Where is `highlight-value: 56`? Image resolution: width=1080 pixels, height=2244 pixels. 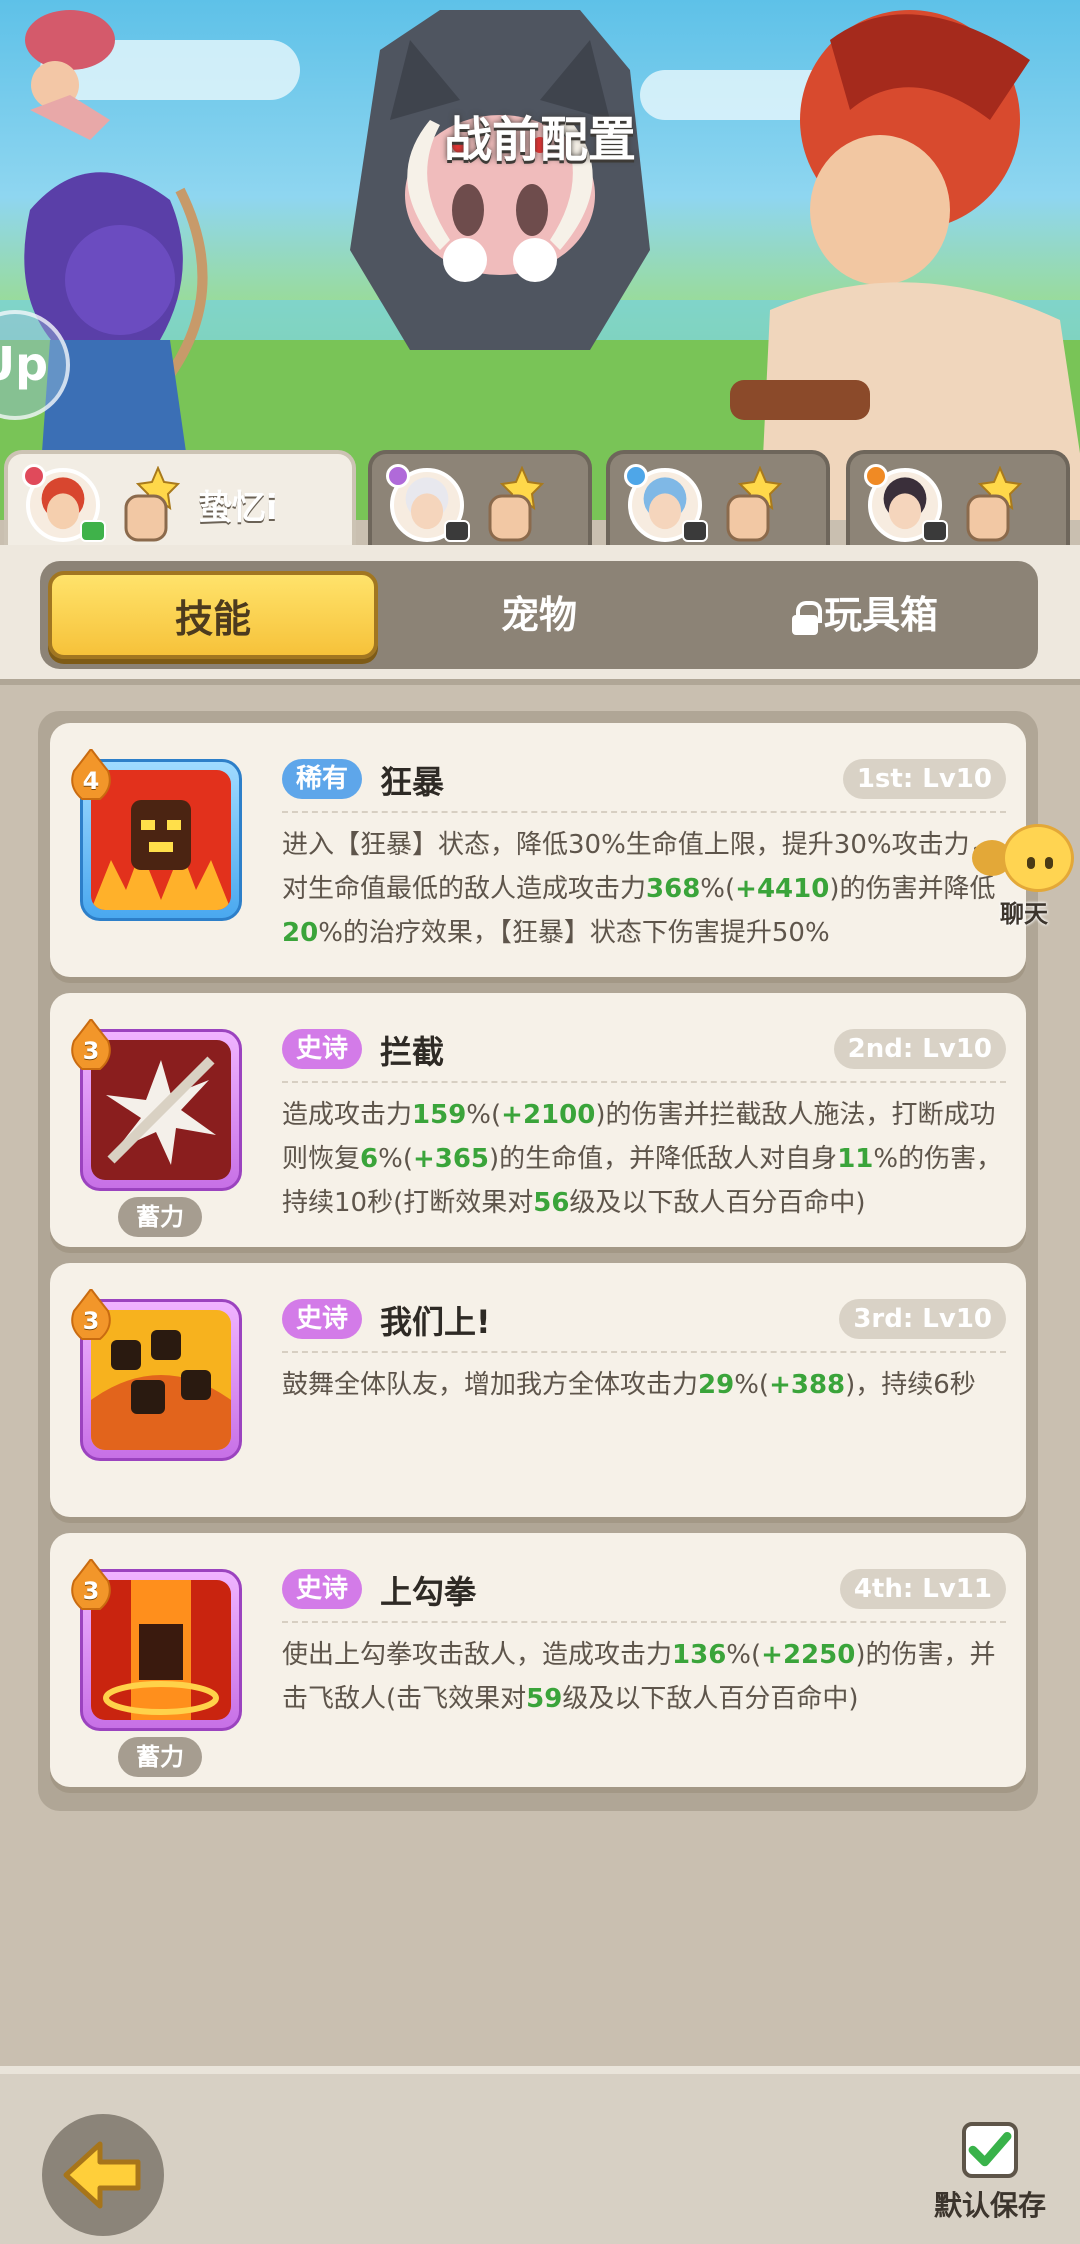
highlight-value: 56 is located at coordinates (551, 1203).